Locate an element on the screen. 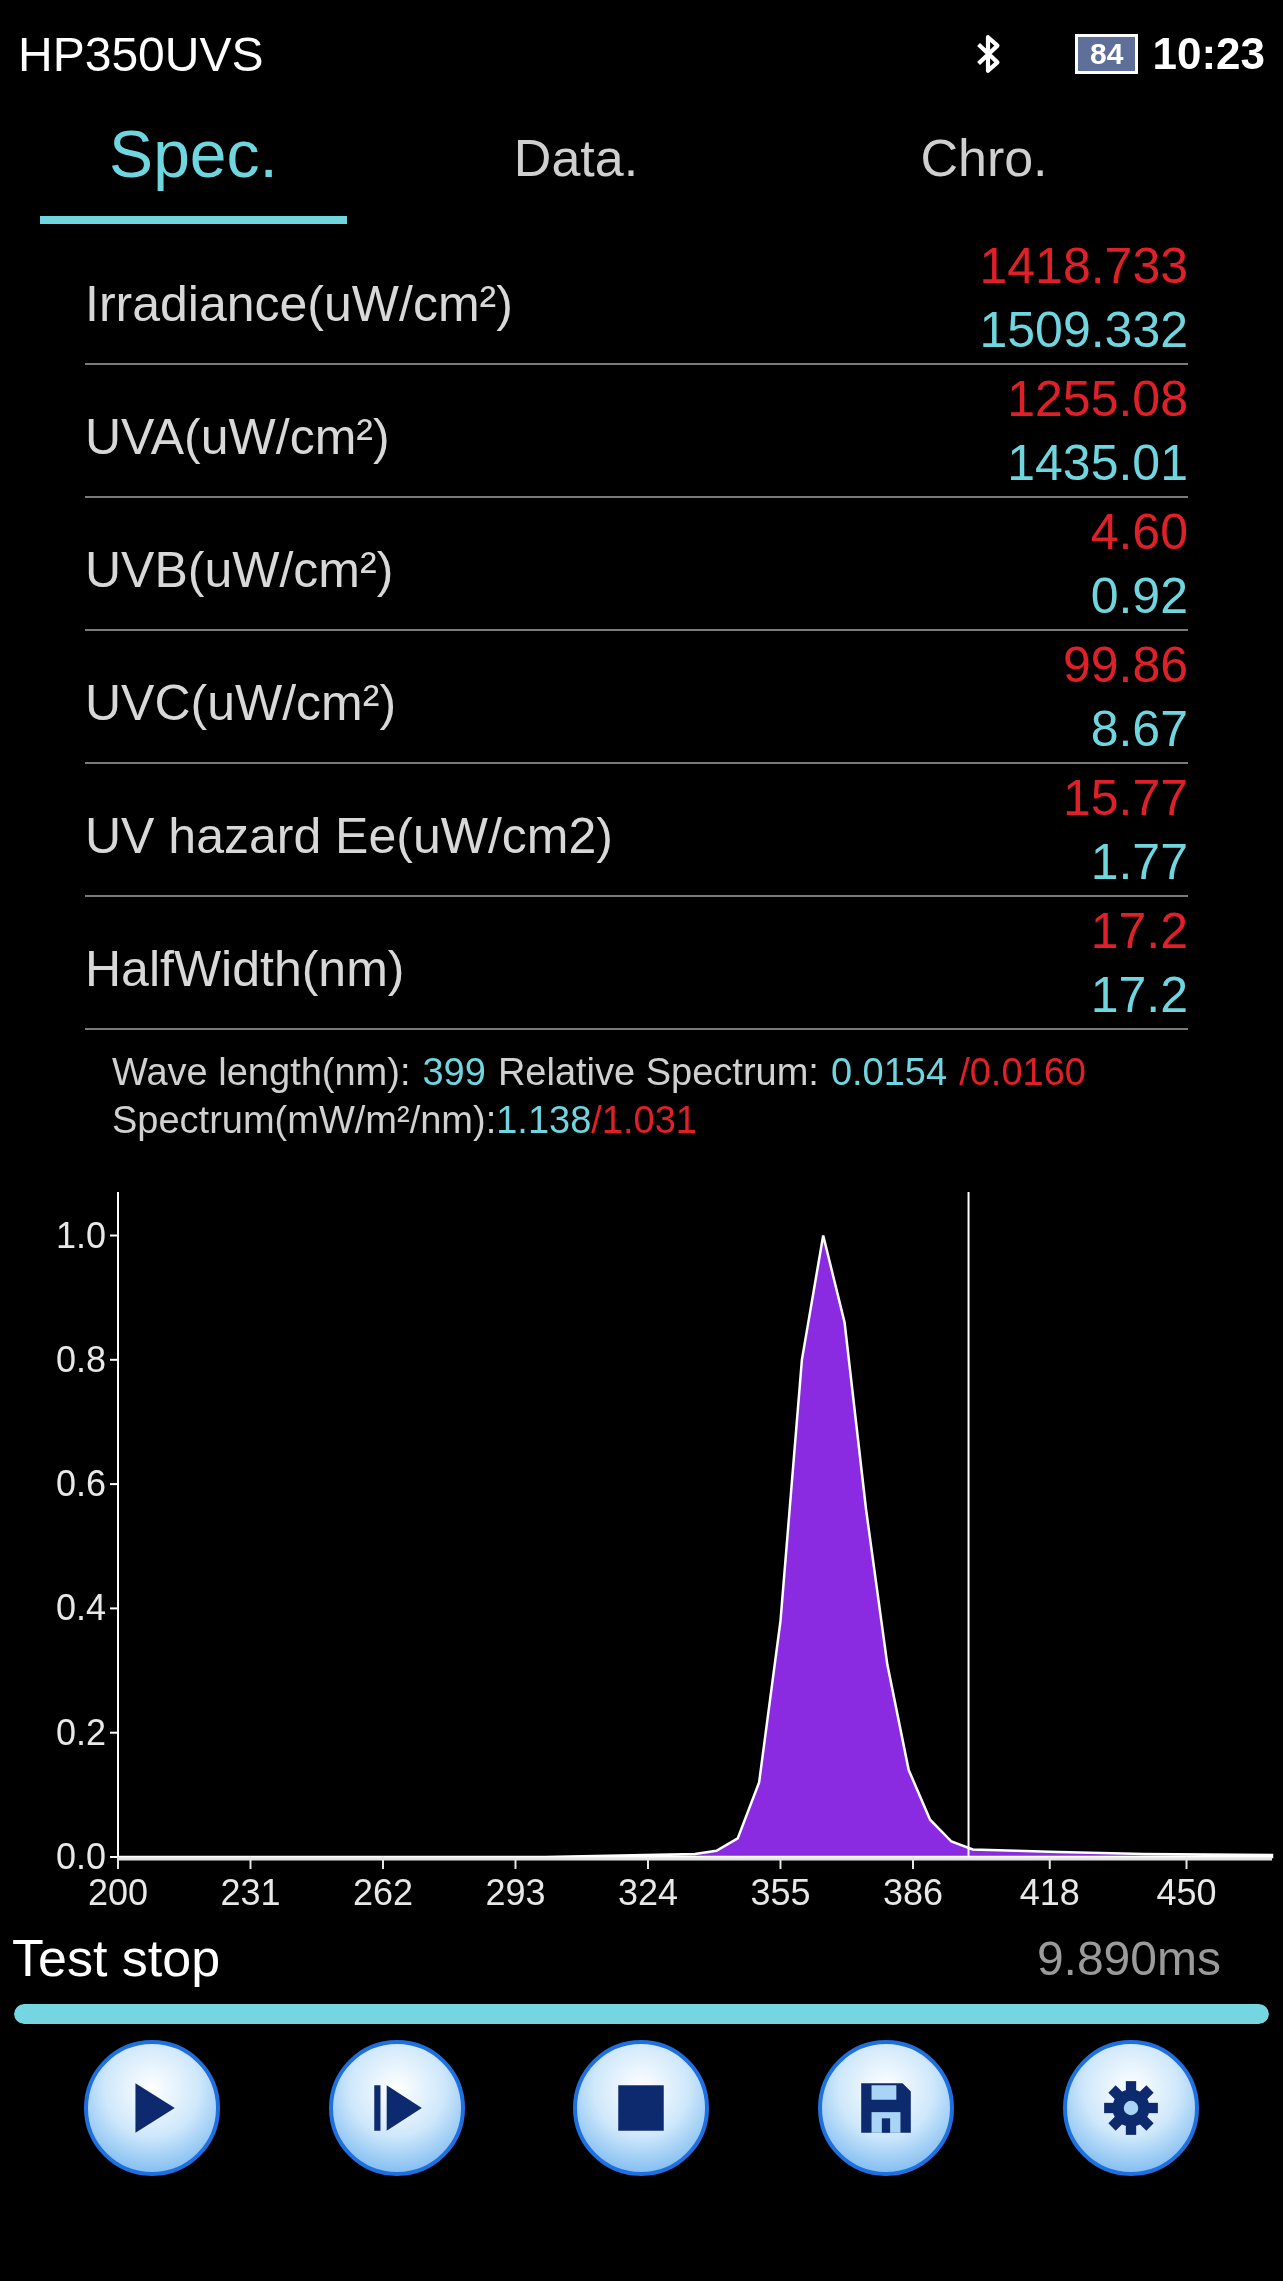 The image size is (1283, 2281). x-tick-label: 293 is located at coordinates (515, 1892).